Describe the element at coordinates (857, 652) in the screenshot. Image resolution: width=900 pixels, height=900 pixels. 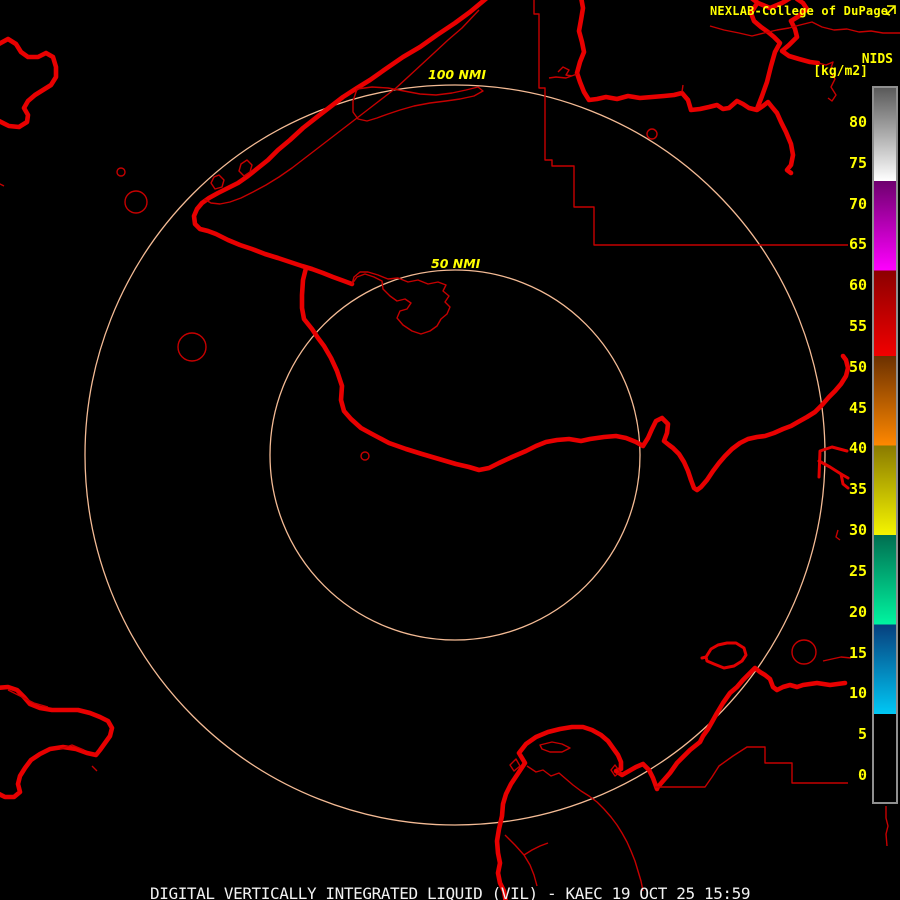
I see `colorbar-tick-15: 15` at that location.